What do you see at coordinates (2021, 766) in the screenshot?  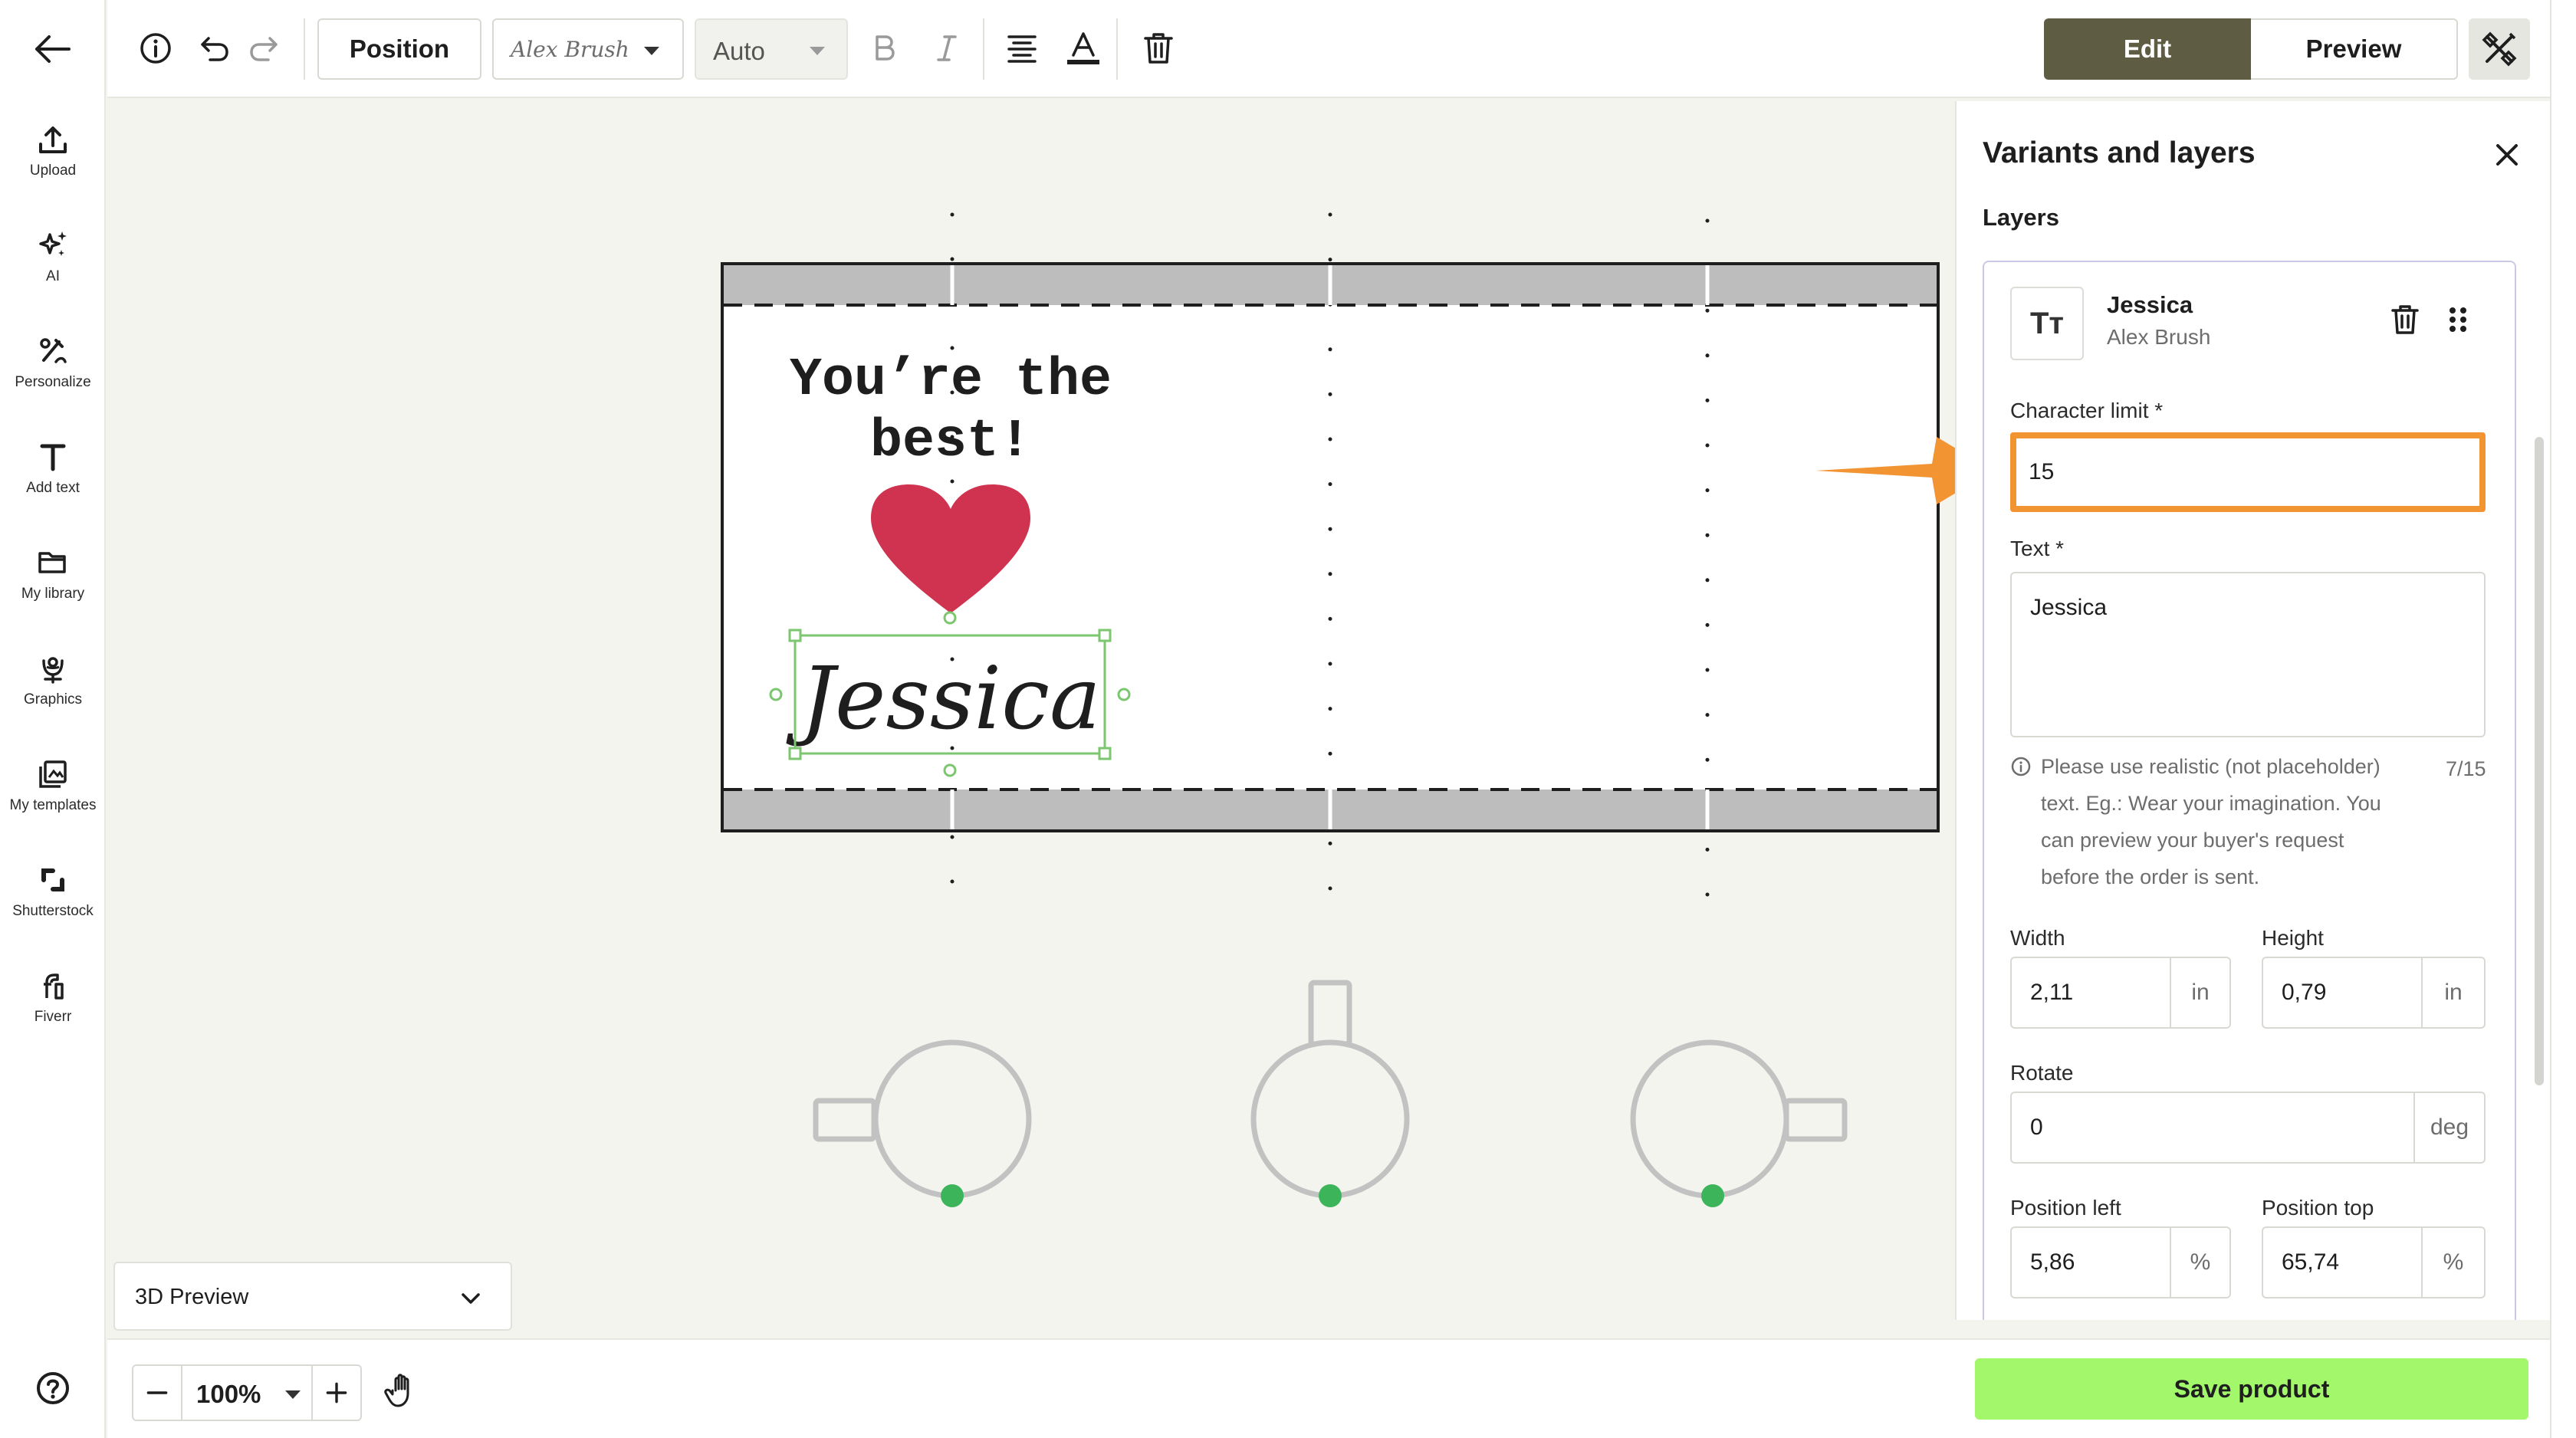 I see `info-icon` at bounding box center [2021, 766].